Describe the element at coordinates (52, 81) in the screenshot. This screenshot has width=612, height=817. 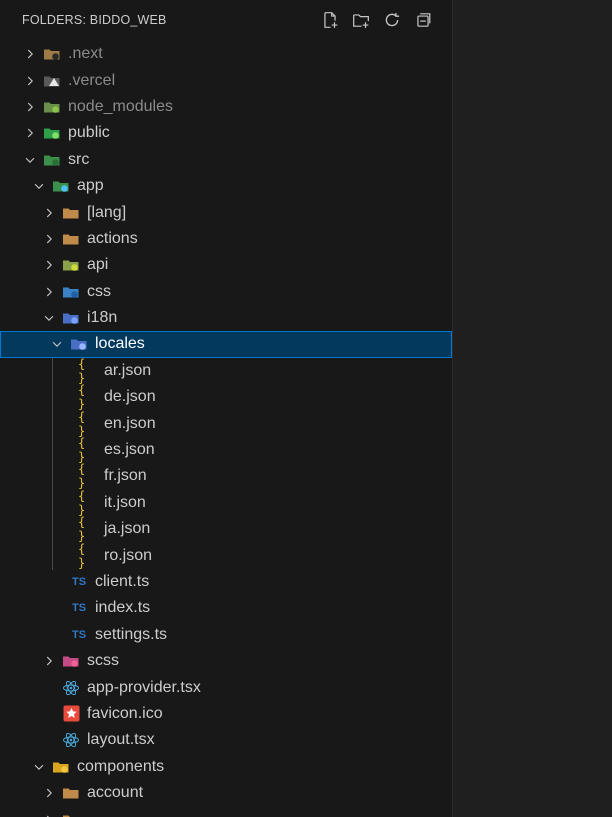
I see `vercel-folder-icon` at that location.